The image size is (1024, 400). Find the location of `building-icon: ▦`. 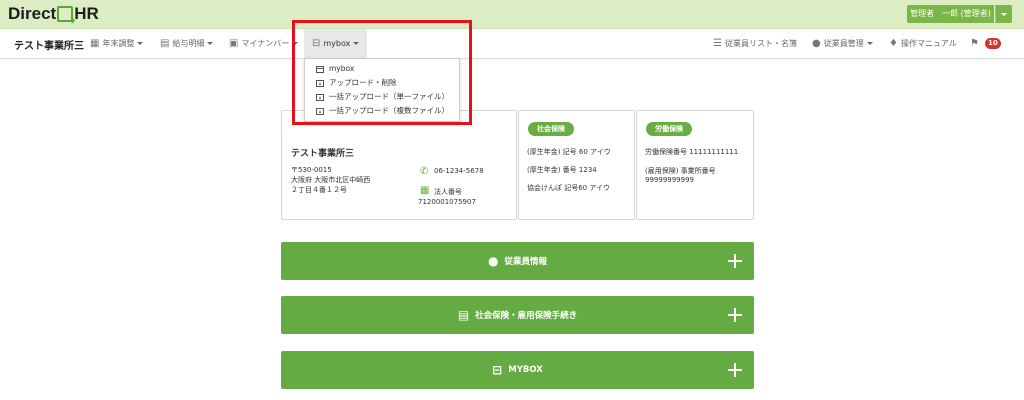

building-icon: ▦ is located at coordinates (425, 190).